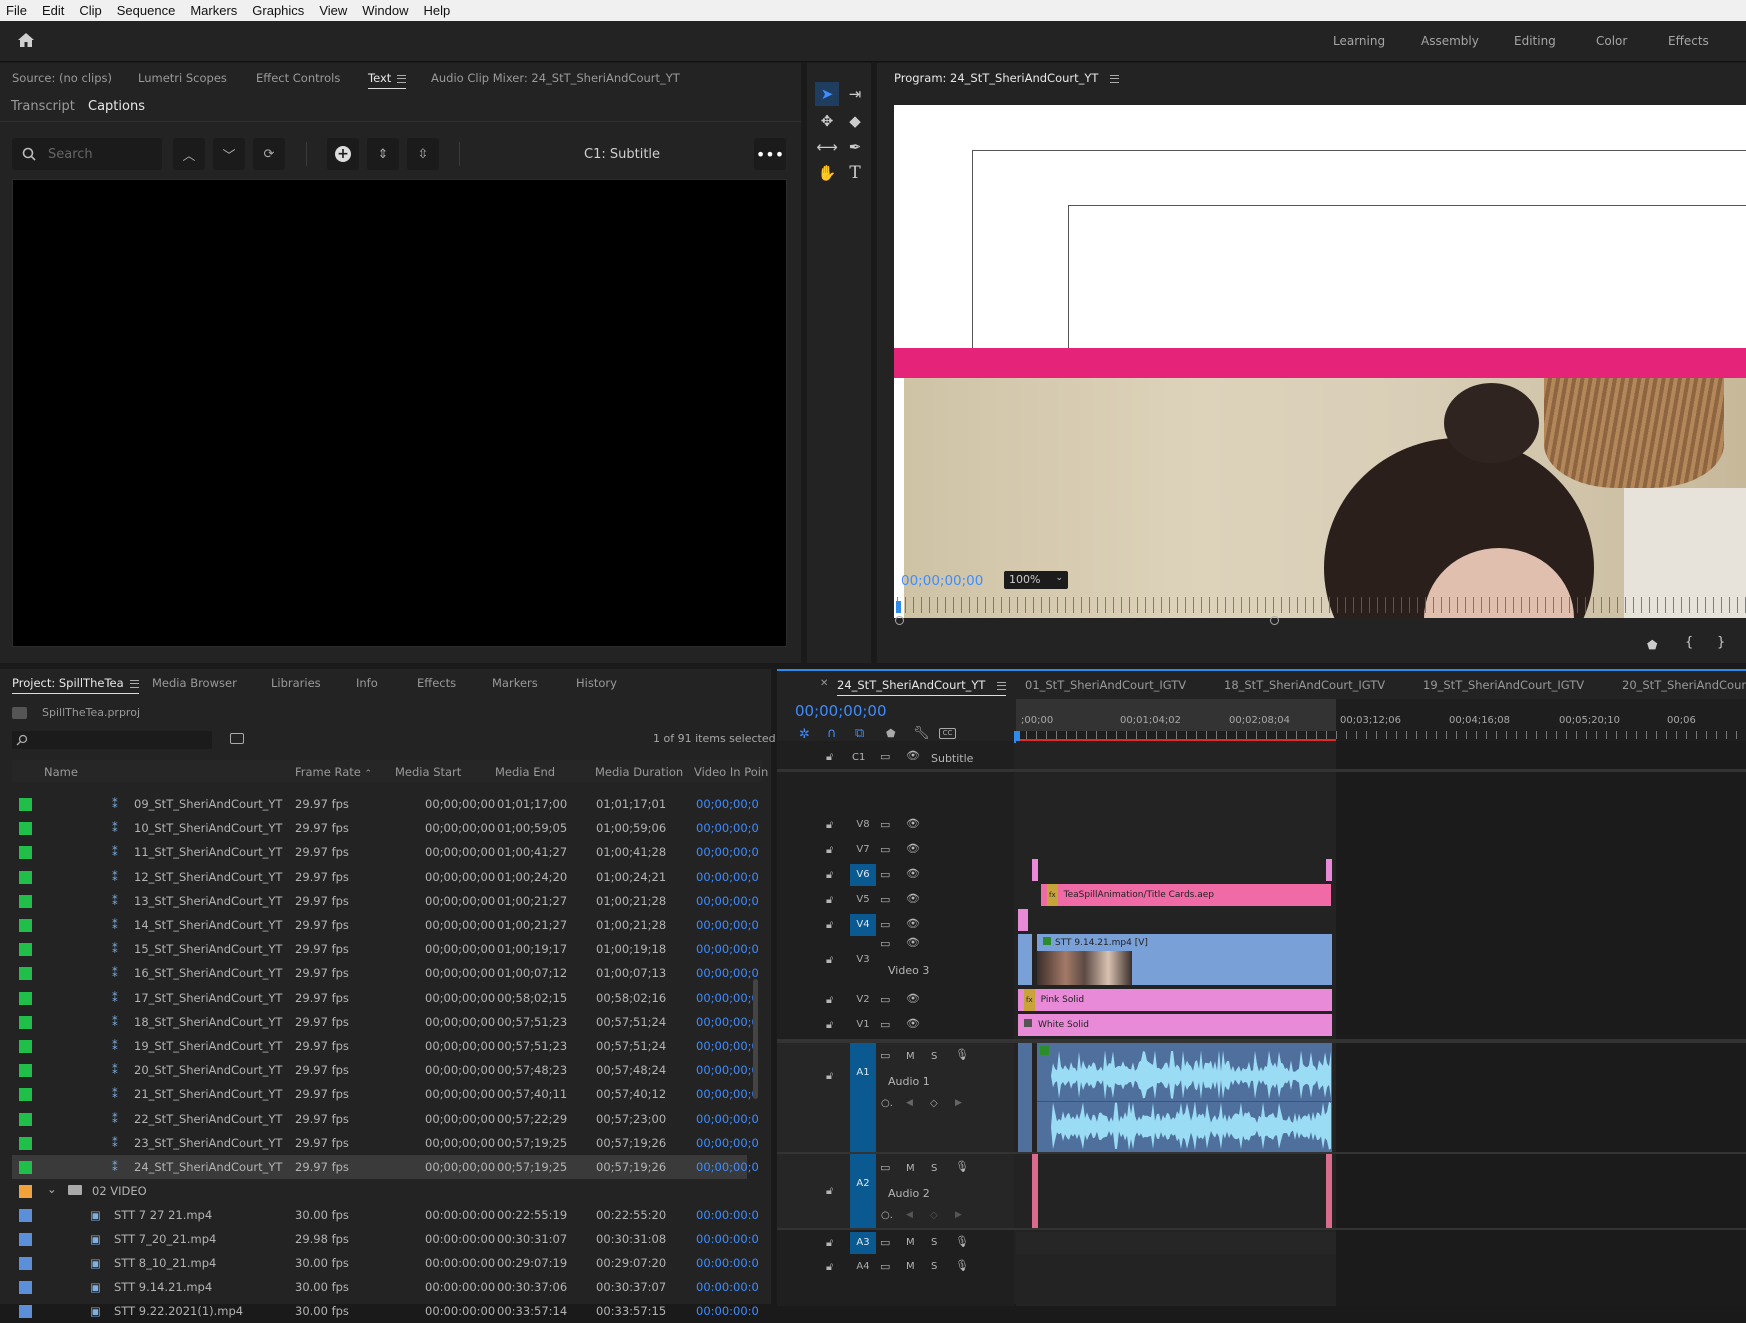 This screenshot has height=1323, width=1746. What do you see at coordinates (386, 10) in the screenshot?
I see `menu-window: Window` at bounding box center [386, 10].